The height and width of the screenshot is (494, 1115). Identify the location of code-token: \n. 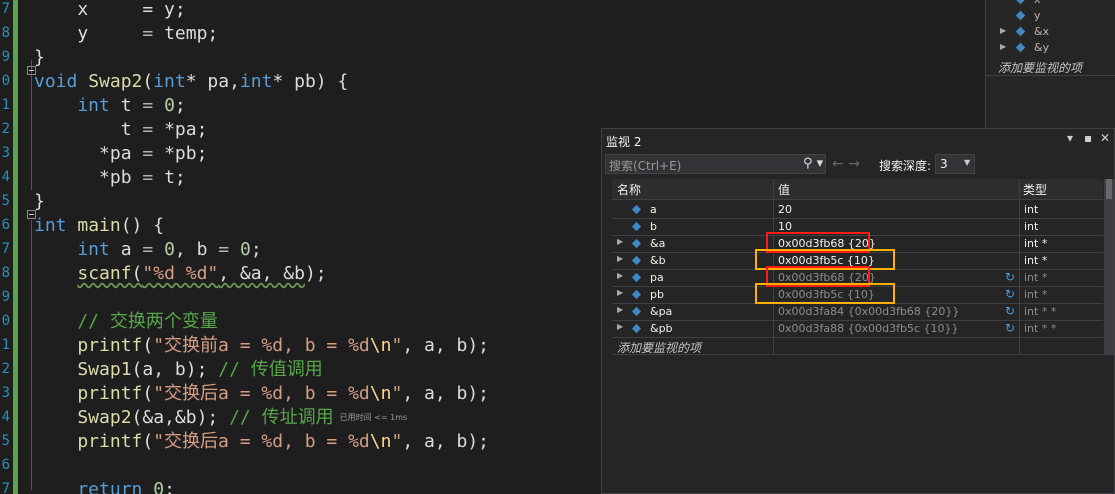
(380, 393).